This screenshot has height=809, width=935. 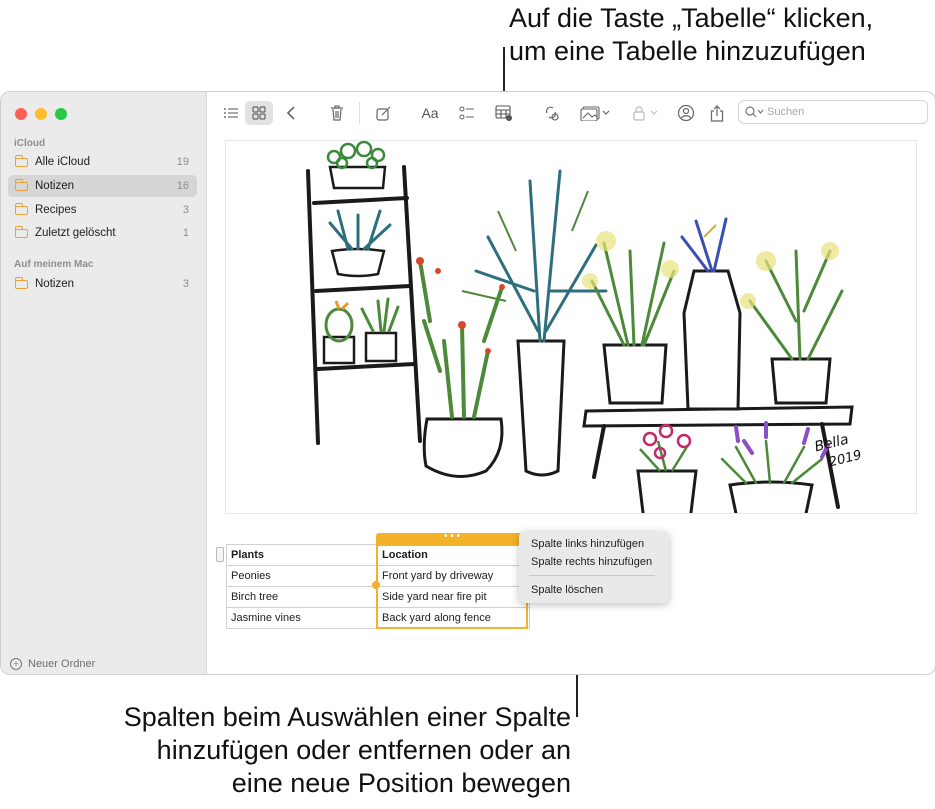 I want to click on sidebar-item-zuletzt-geloescht: Zuletzt gelöscht 1, so click(x=102, y=233).